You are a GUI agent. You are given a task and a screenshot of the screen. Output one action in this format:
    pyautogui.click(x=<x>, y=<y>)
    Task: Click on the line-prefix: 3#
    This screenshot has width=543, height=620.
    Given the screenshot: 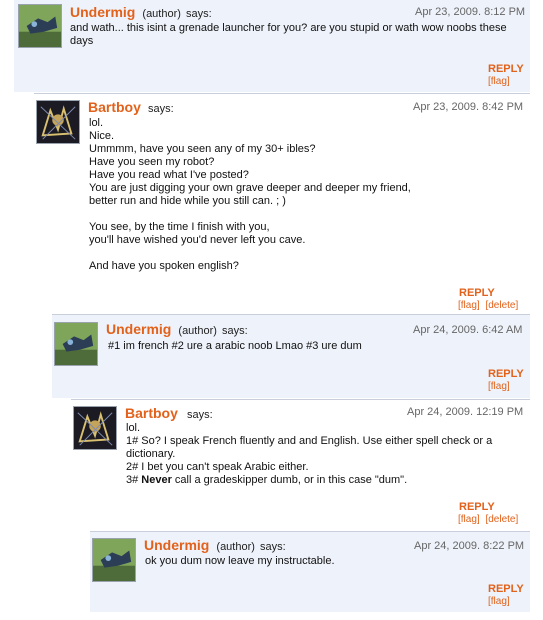 What is the action you would take?
    pyautogui.click(x=134, y=480)
    